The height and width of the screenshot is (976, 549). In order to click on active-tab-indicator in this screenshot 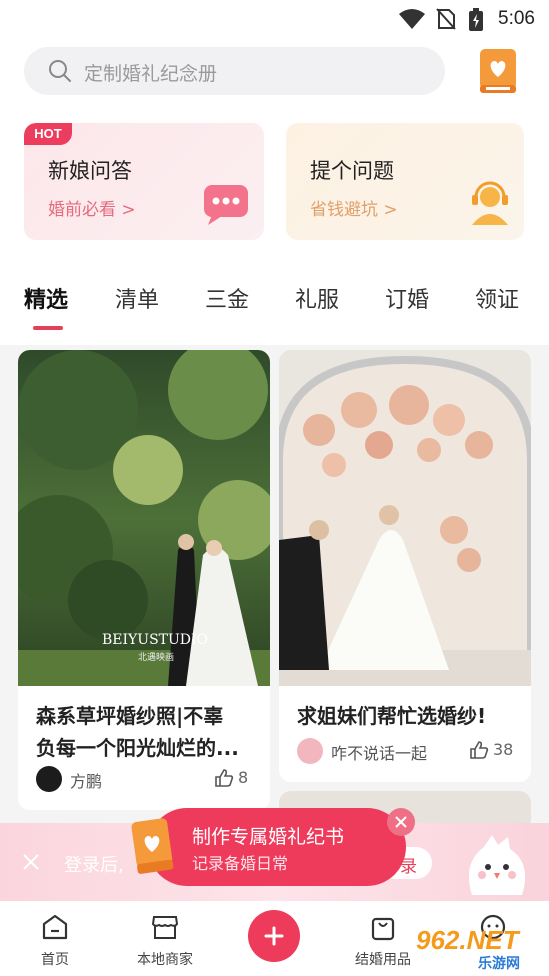, I will do `click(48, 328)`.